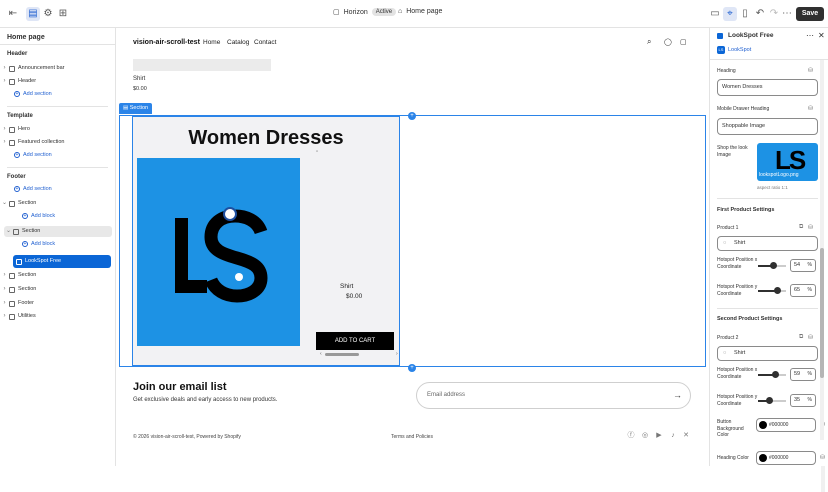 This screenshot has height=492, width=828. I want to click on scrollbar-thumb, so click(342, 354).